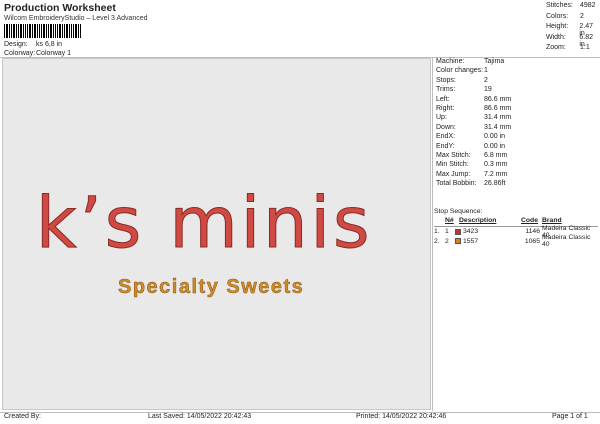 Image resolution: width=600 pixels, height=424 pixels. I want to click on max-jump-row: Max Jump: 7.2 mm, so click(472, 174).